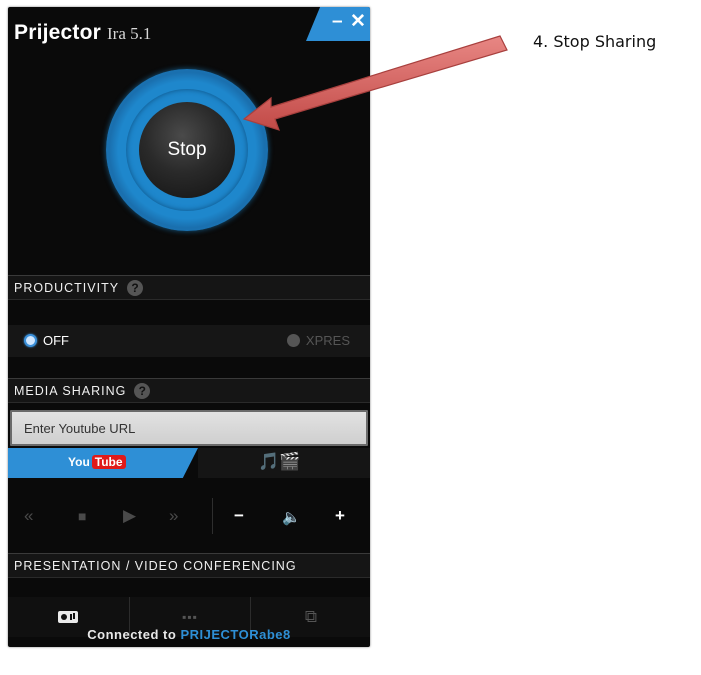 The image size is (701, 675). What do you see at coordinates (70, 391) in the screenshot?
I see `media-sharing-title: MEDIA SHARING` at bounding box center [70, 391].